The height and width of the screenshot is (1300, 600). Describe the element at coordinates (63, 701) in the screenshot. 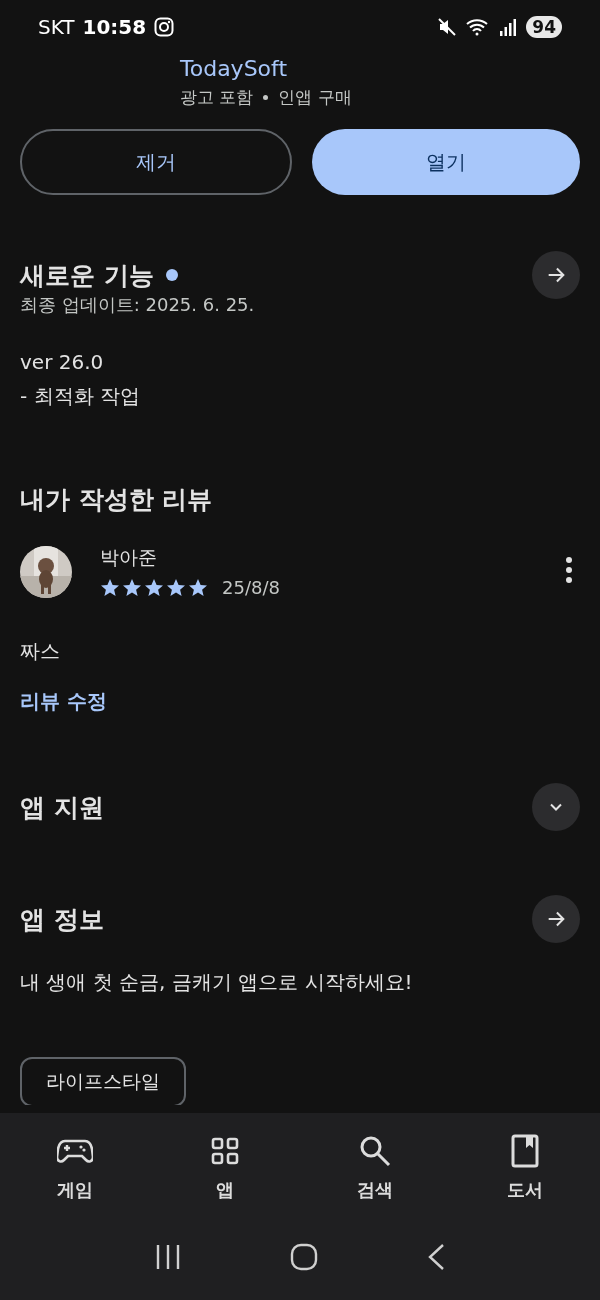

I see `edit-review-link: 리뷰 수정` at that location.